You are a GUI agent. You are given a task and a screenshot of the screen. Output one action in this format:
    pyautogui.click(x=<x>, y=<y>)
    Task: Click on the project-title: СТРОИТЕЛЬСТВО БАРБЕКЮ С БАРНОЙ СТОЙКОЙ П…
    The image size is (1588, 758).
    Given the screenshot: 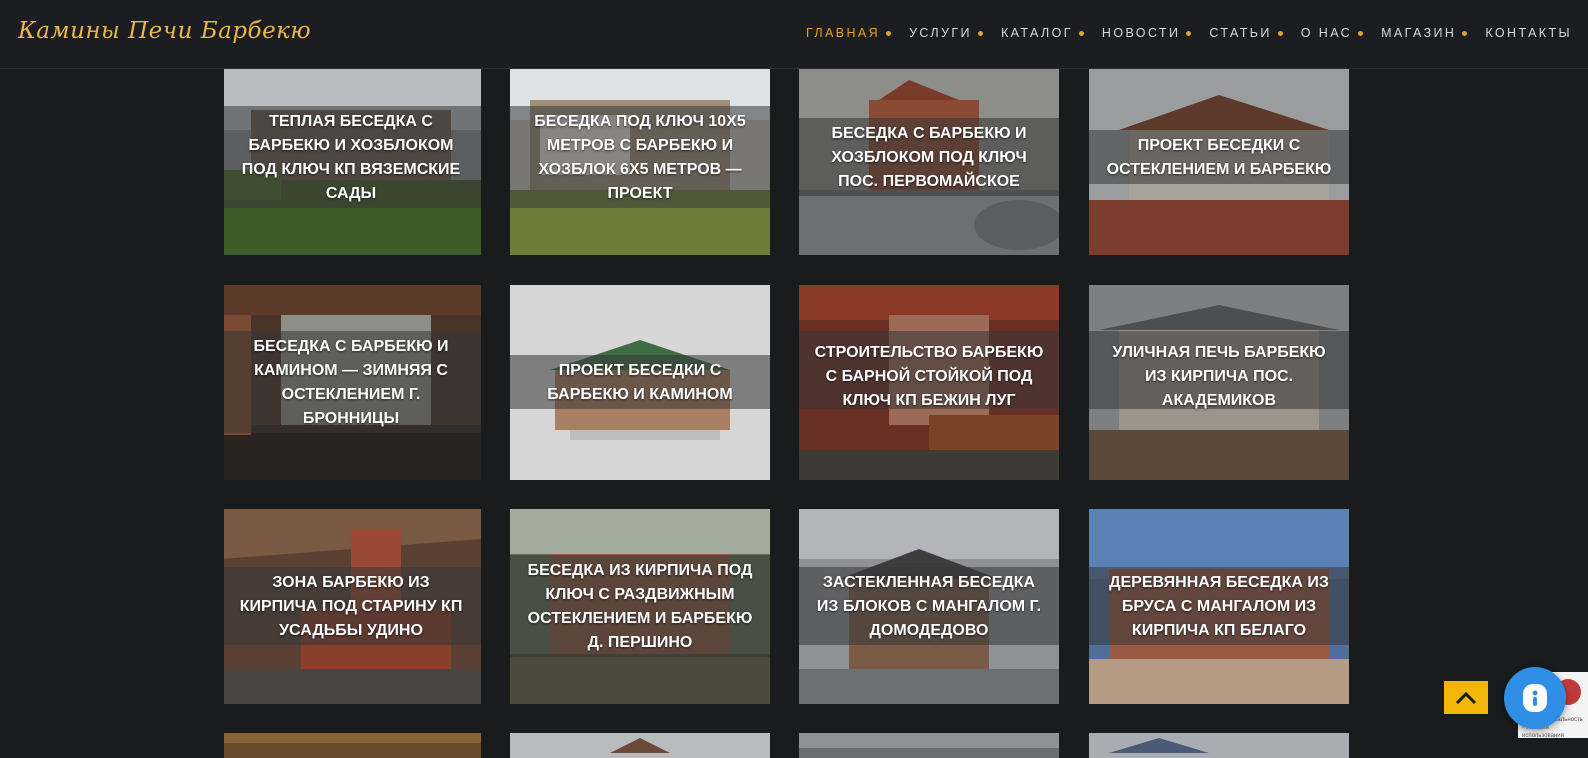 What is the action you would take?
    pyautogui.click(x=929, y=376)
    